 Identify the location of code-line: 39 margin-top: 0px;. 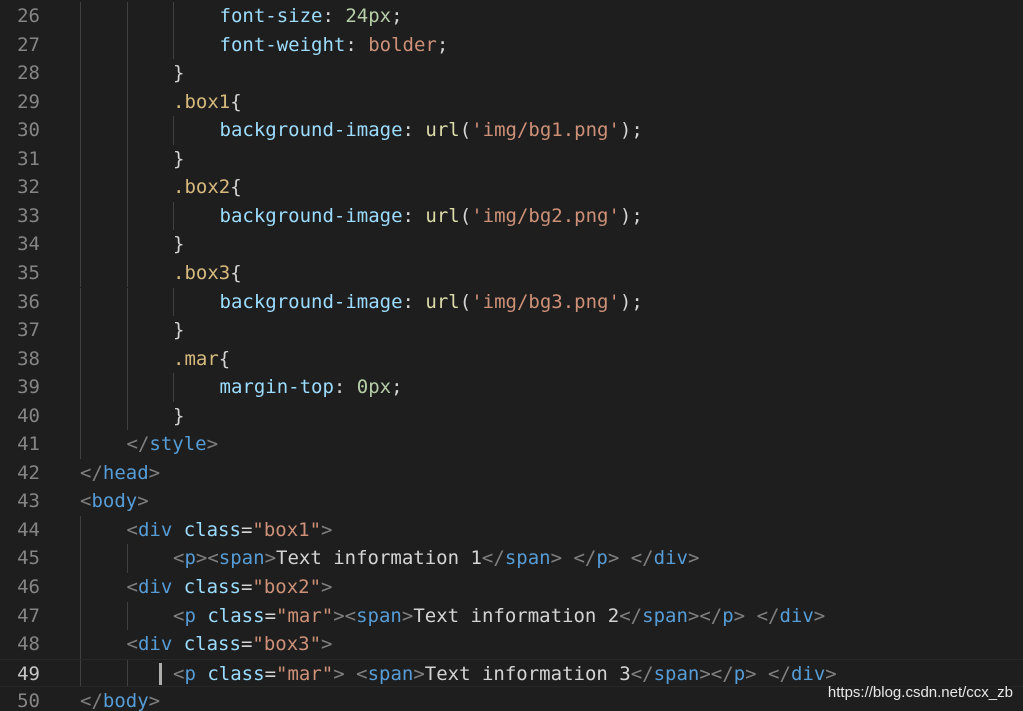
(511, 387).